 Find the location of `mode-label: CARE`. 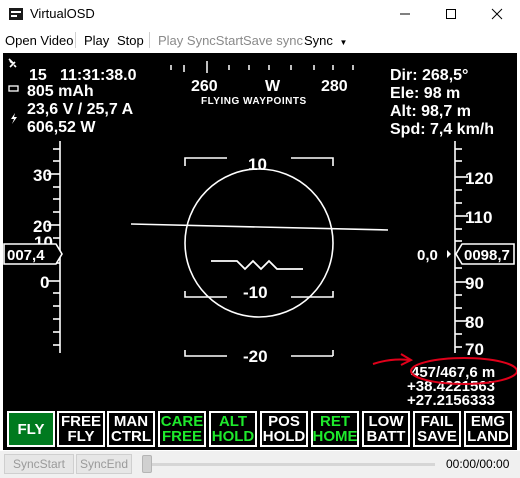

mode-label: CARE is located at coordinates (182, 421).